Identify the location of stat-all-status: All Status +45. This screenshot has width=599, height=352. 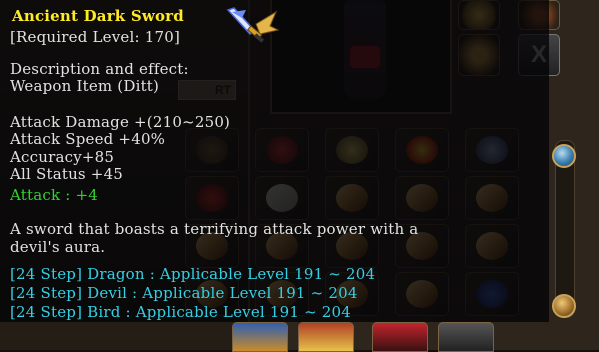
(67, 174).